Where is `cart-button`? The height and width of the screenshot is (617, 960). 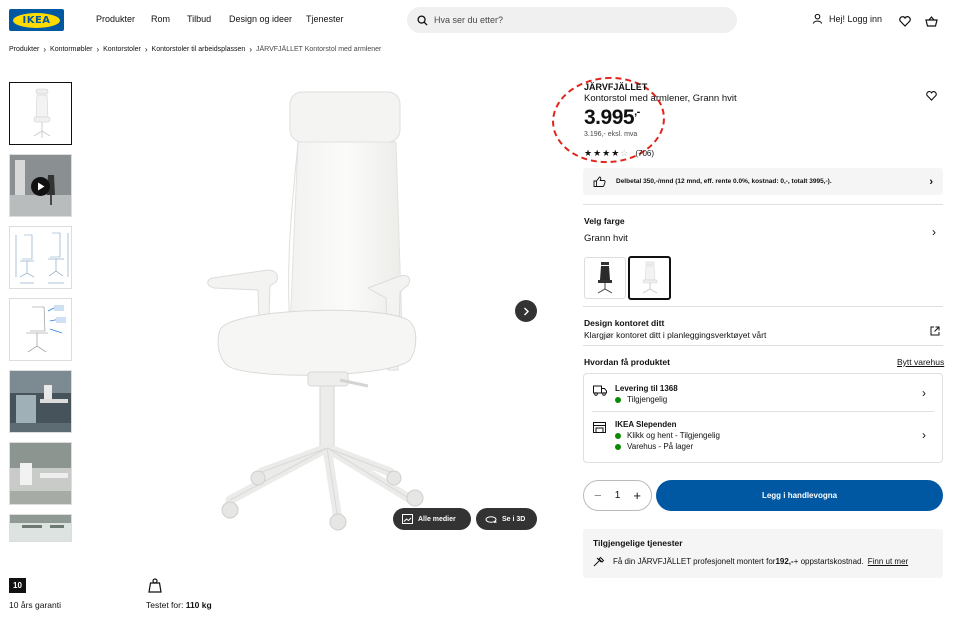 cart-button is located at coordinates (931, 23).